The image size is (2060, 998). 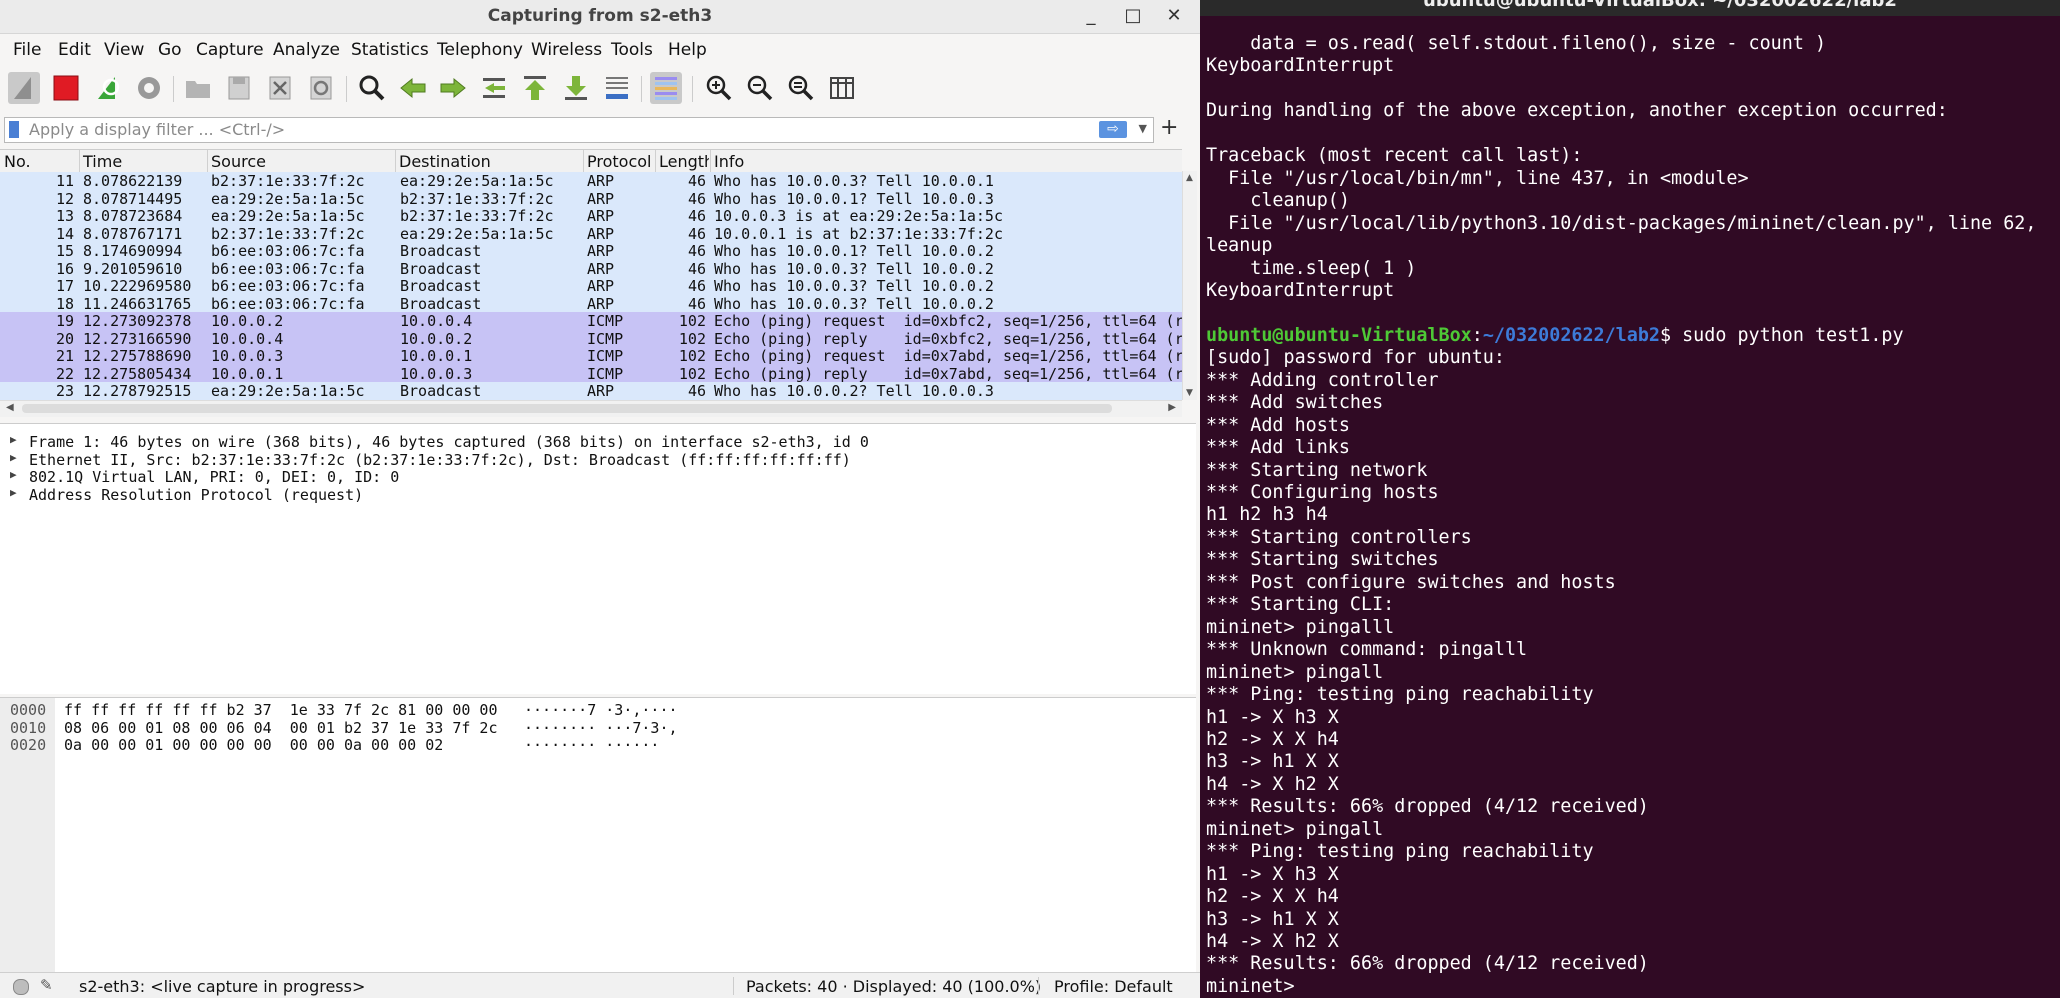 What do you see at coordinates (1339, 537) in the screenshot?
I see `terminal-line: *** Starting controllers` at bounding box center [1339, 537].